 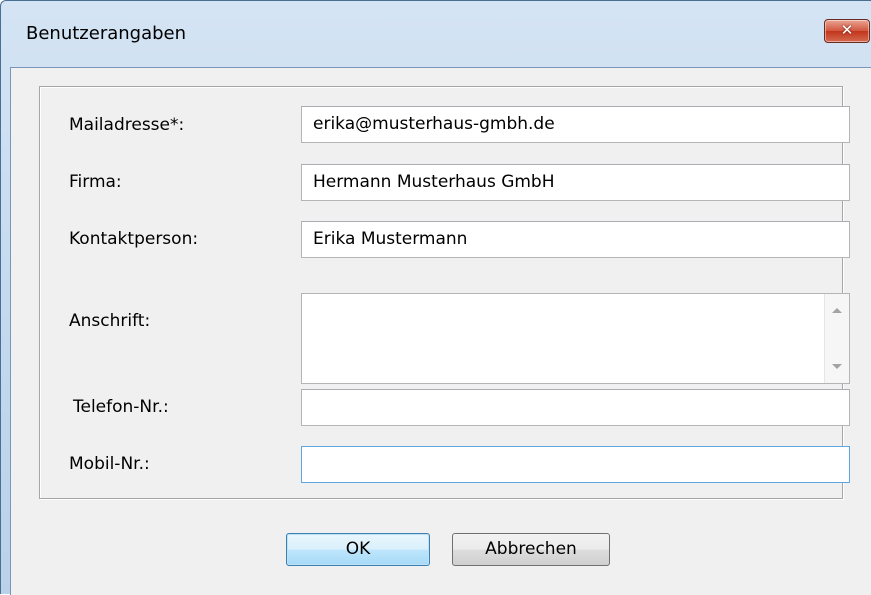 I want to click on email-field: erika@musterhaus-gmbh.de, so click(x=575, y=124).